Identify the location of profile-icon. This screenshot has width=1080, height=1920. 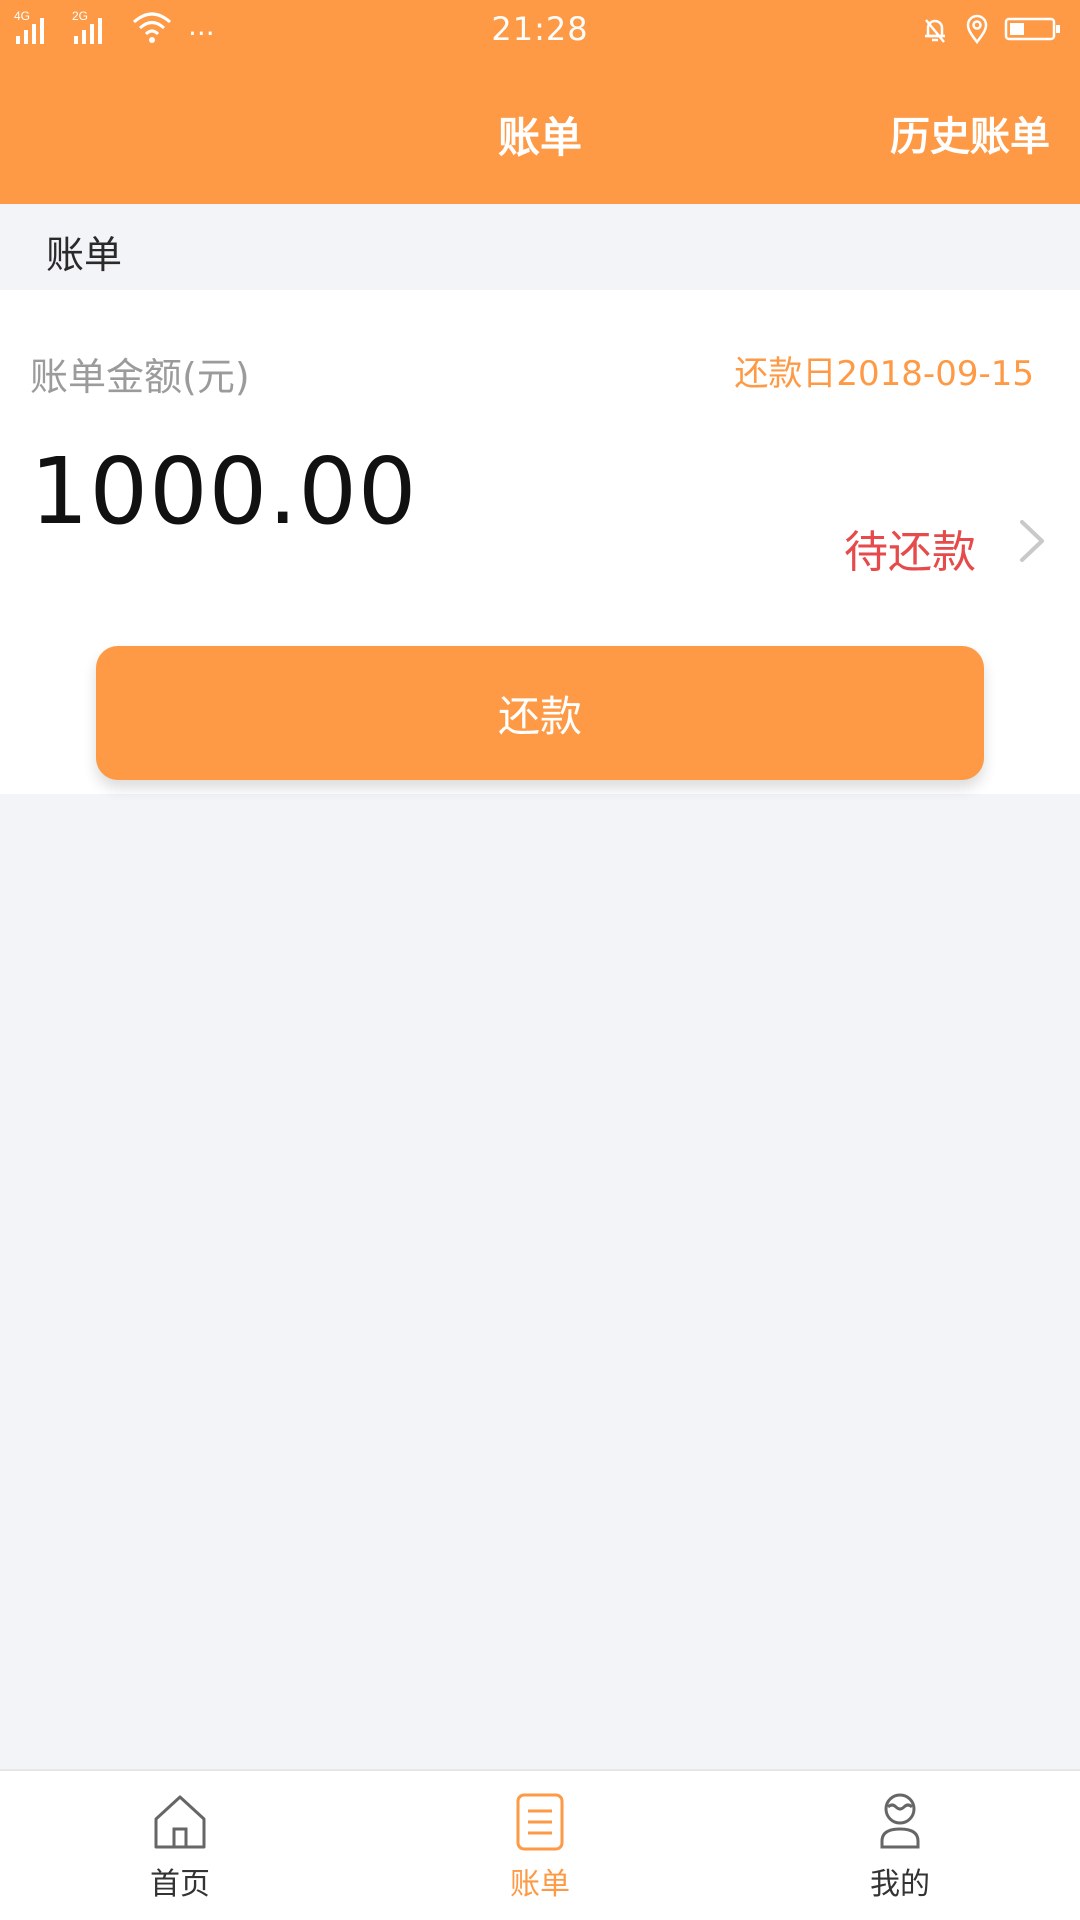
(900, 1821).